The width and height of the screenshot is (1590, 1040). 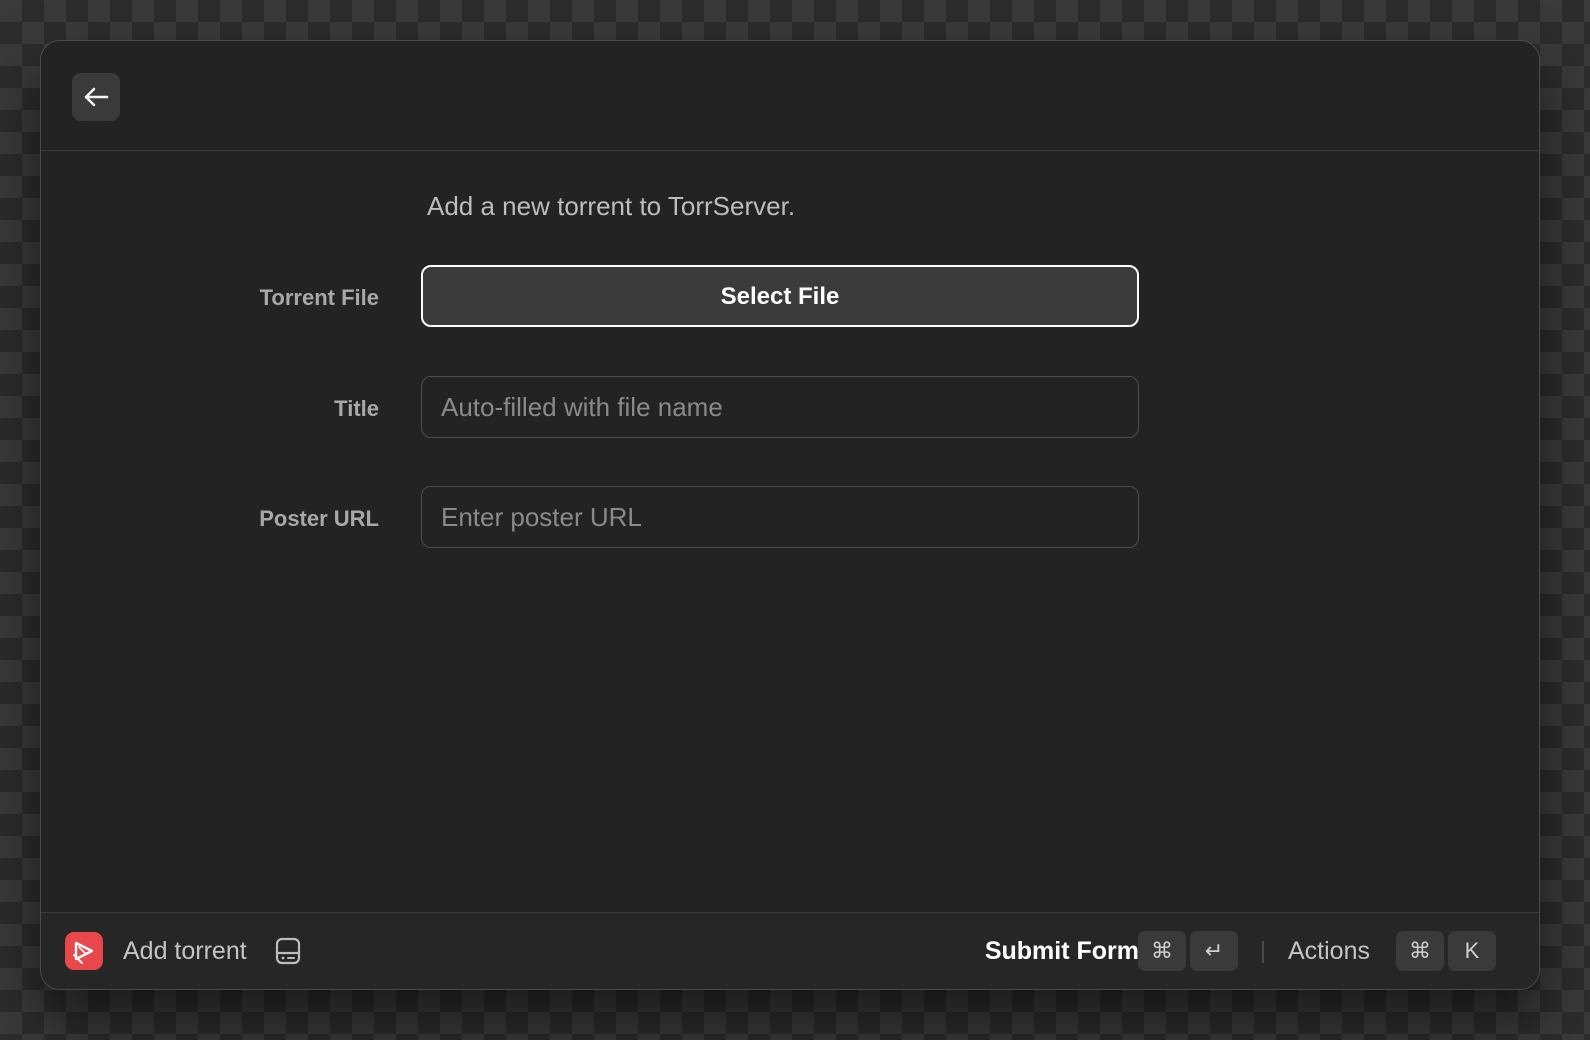 I want to click on title-row: Title, so click(x=790, y=408).